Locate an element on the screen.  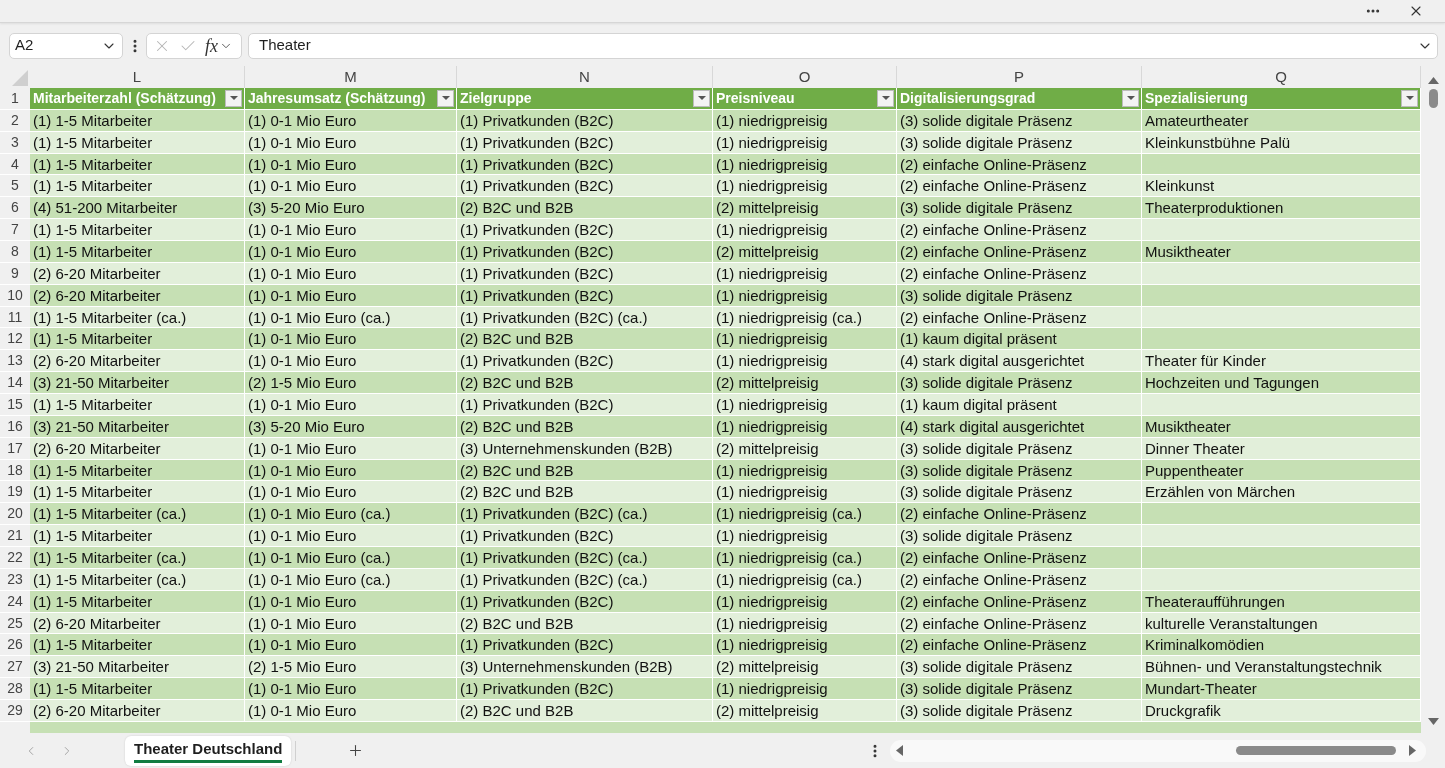
row-number: 29 is located at coordinates (15, 710).